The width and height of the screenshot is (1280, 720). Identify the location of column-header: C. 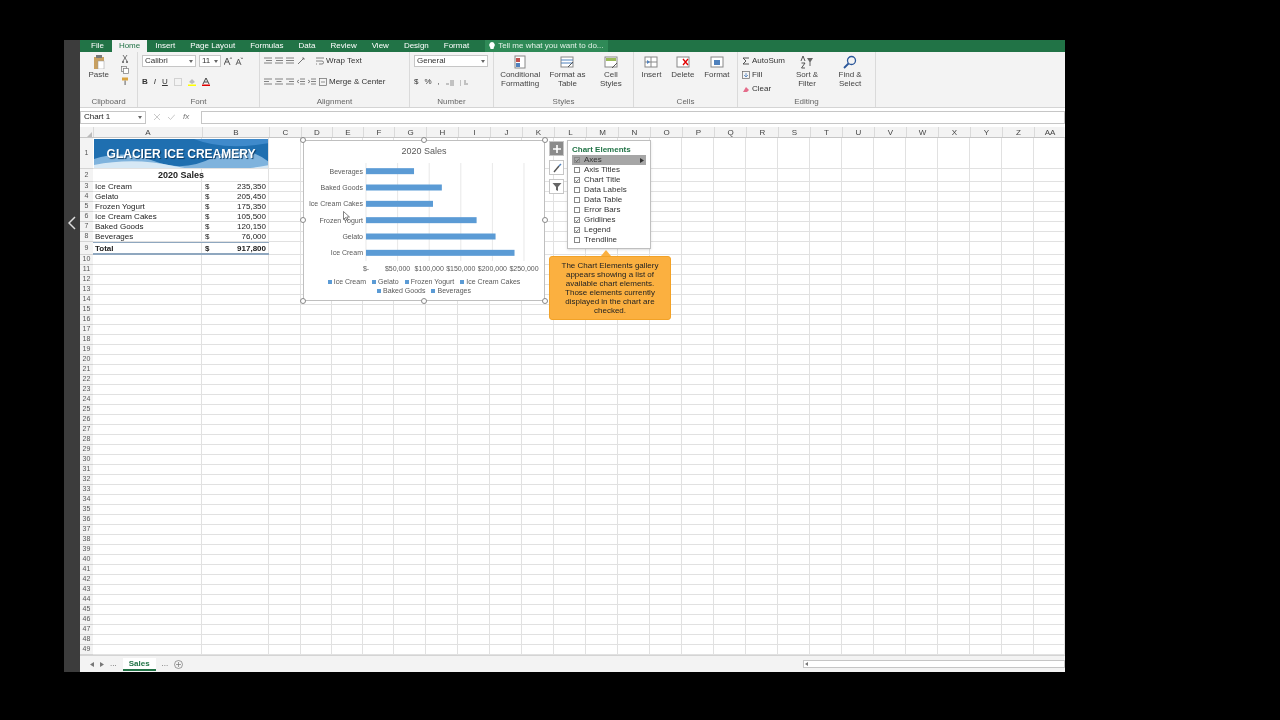
(285, 132).